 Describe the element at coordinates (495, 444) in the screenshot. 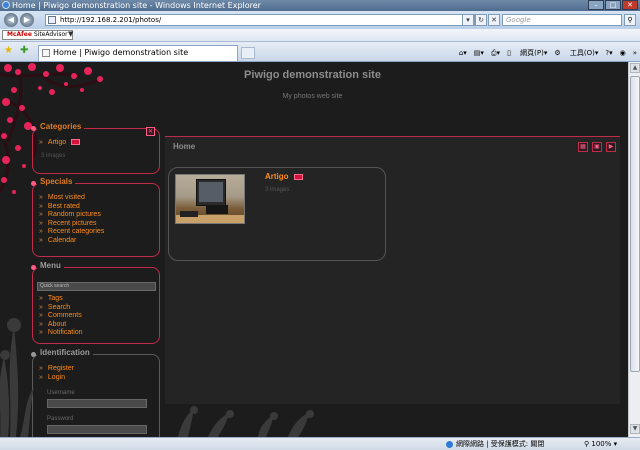

I see `security-zone: 網際網路 | 受保護模式: 關閉` at that location.